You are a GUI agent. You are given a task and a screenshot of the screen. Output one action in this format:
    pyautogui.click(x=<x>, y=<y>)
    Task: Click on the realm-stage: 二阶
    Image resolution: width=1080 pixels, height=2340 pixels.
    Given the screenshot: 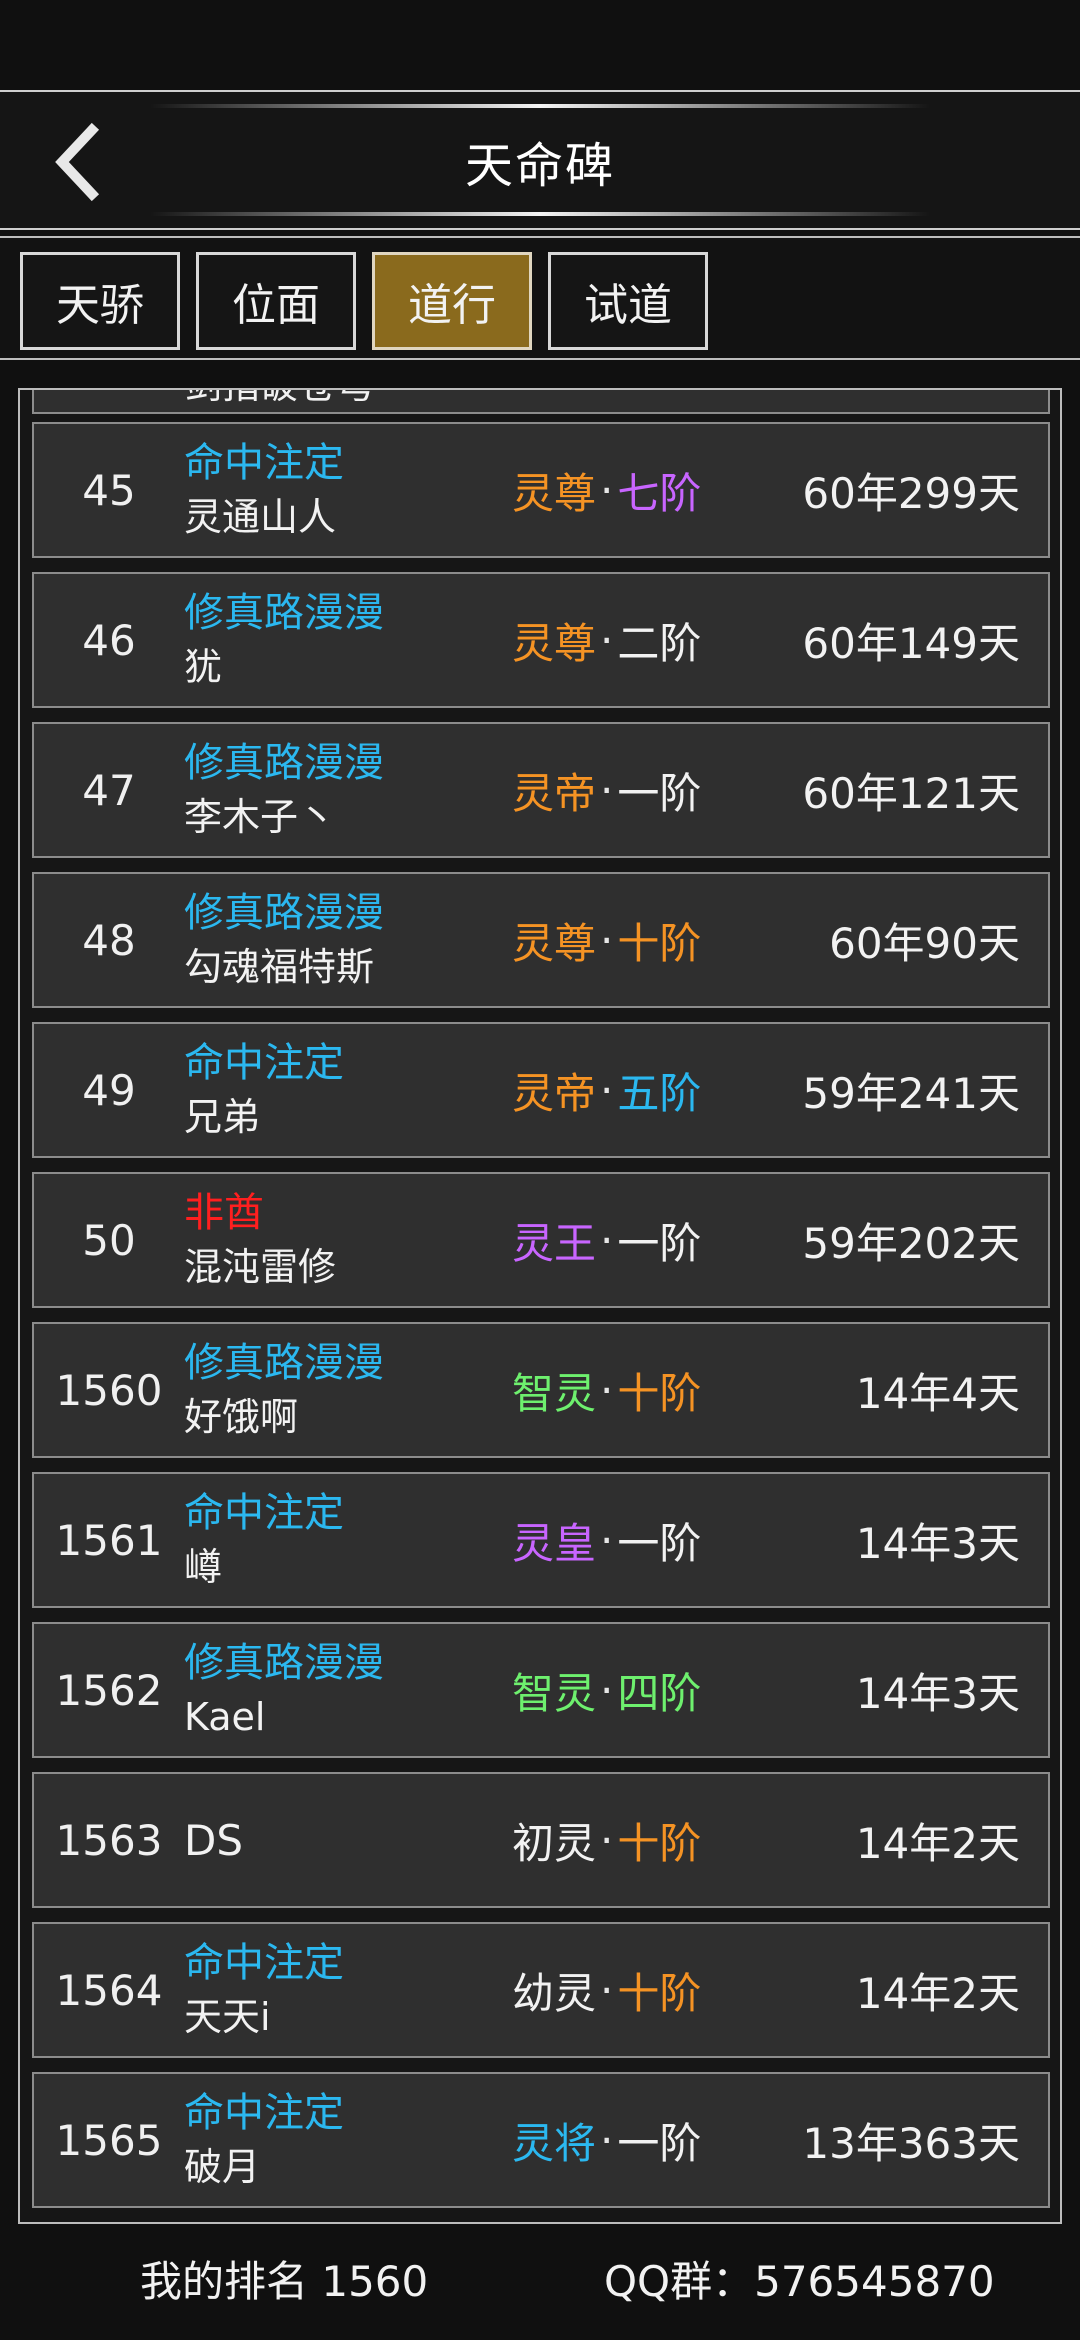 What is the action you would take?
    pyautogui.click(x=659, y=643)
    